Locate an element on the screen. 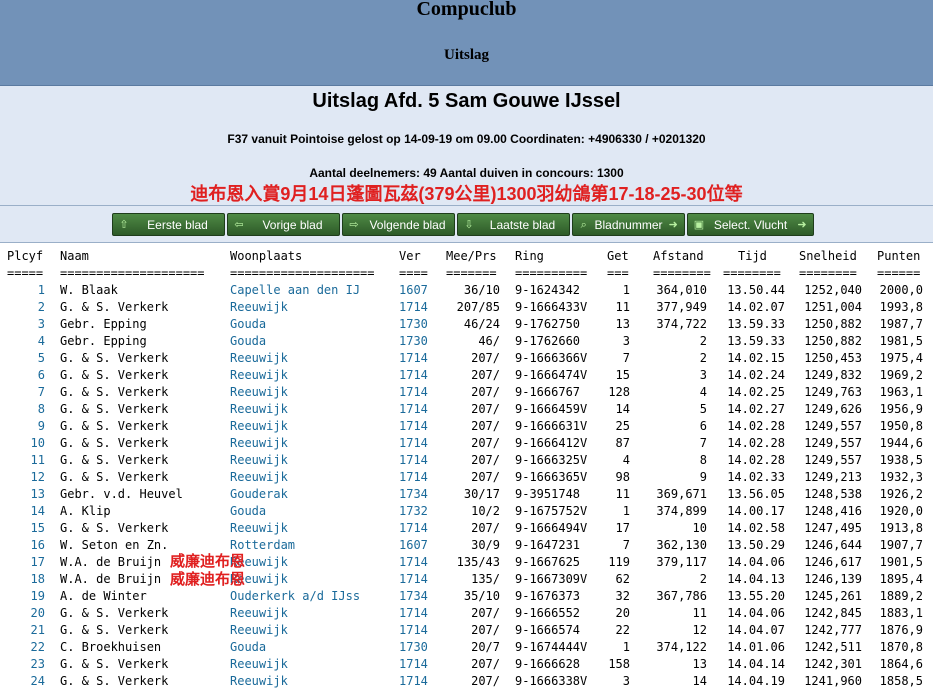  cell-afstand: 364,010 is located at coordinates (681, 290).